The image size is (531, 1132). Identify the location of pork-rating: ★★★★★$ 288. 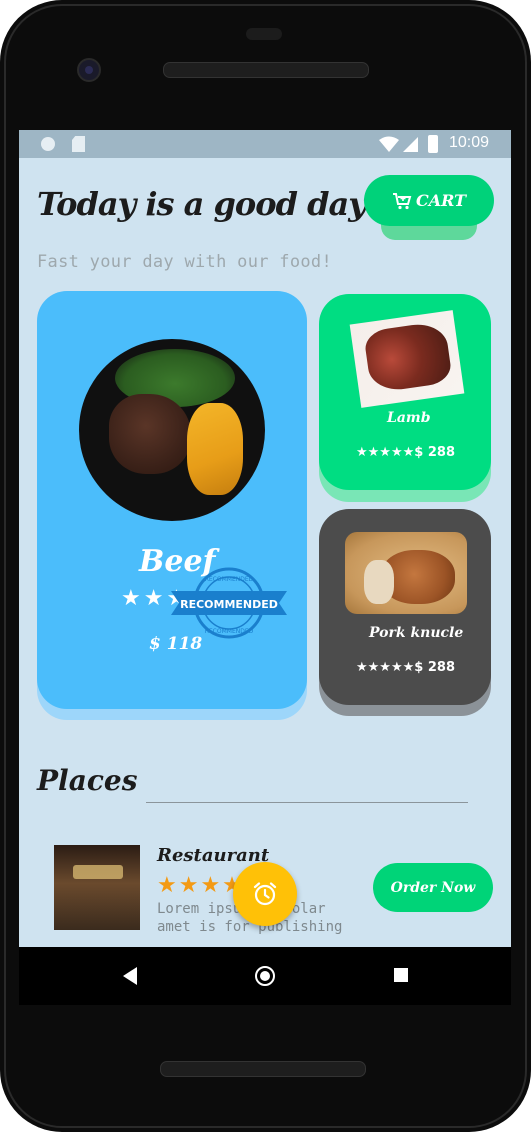
(405, 667).